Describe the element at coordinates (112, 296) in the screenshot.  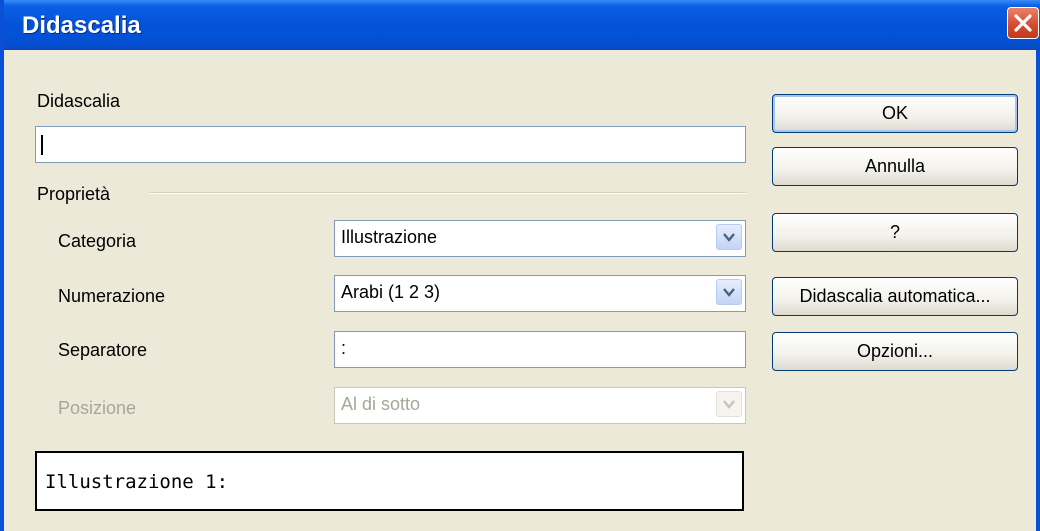
I see `numbering-label: Numerazione` at that location.